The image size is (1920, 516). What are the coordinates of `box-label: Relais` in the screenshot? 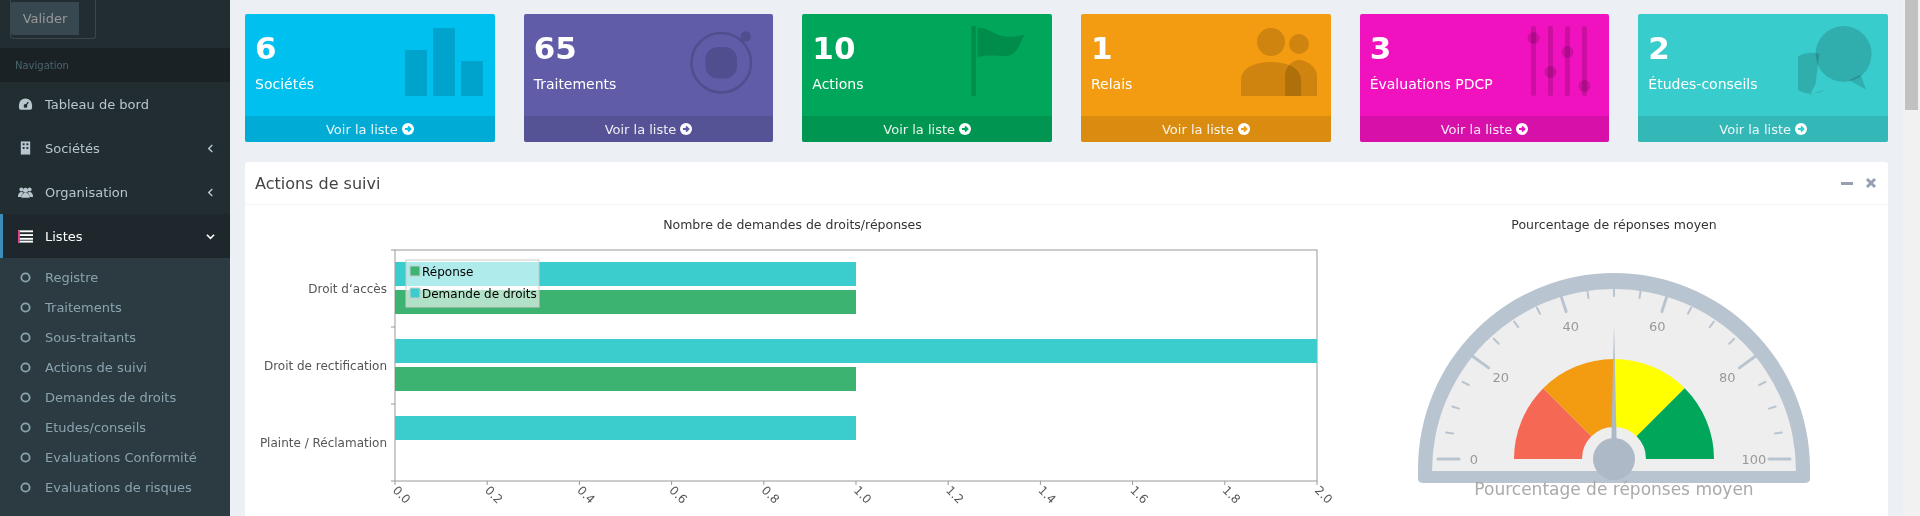 It's located at (1112, 84).